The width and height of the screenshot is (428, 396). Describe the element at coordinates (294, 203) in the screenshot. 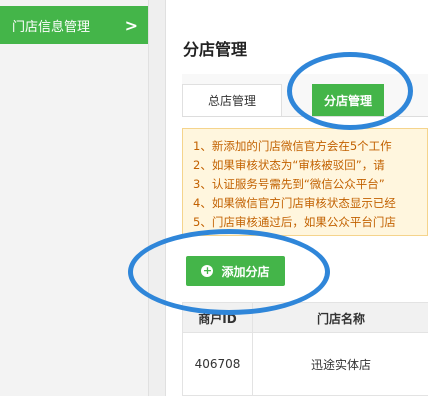

I see `notice-line: 4、如果微信官方门店审核状态显示已经` at that location.